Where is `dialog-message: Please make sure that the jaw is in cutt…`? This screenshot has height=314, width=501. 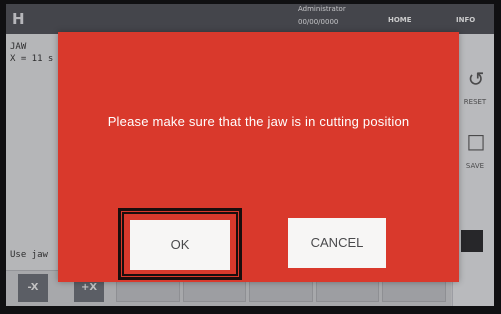
dialog-message: Please make sure that the jaw is in cutt… is located at coordinates (258, 121).